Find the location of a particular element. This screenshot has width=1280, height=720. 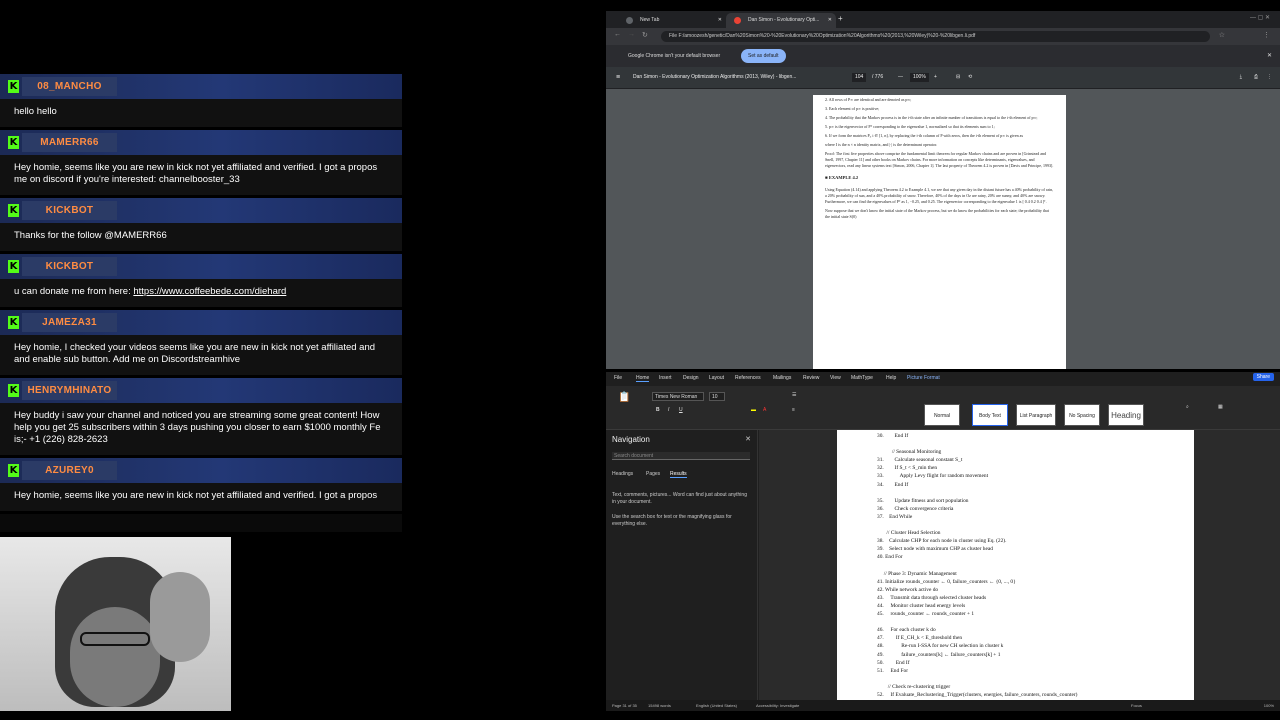

document-line: 46. For each cluster k do is located at coordinates (1035, 630).